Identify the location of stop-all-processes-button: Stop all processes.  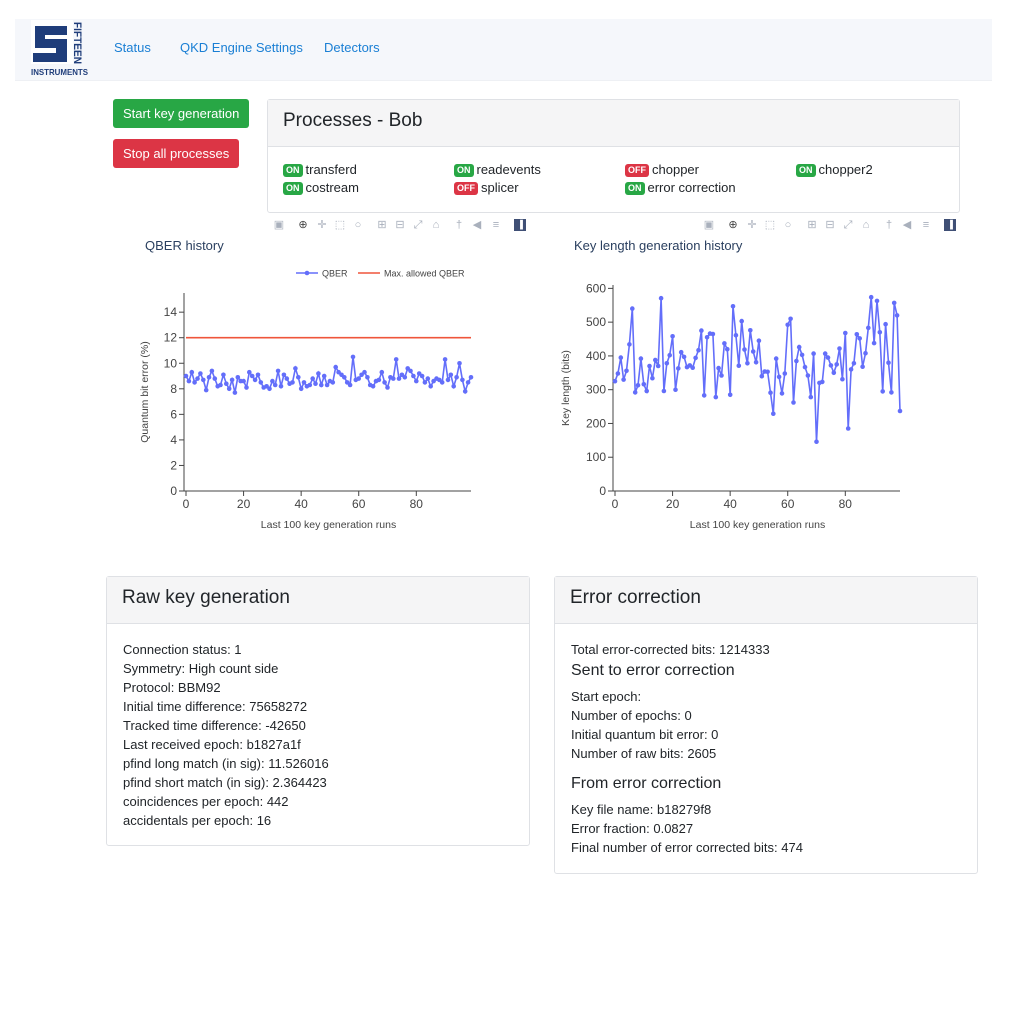
(176, 153).